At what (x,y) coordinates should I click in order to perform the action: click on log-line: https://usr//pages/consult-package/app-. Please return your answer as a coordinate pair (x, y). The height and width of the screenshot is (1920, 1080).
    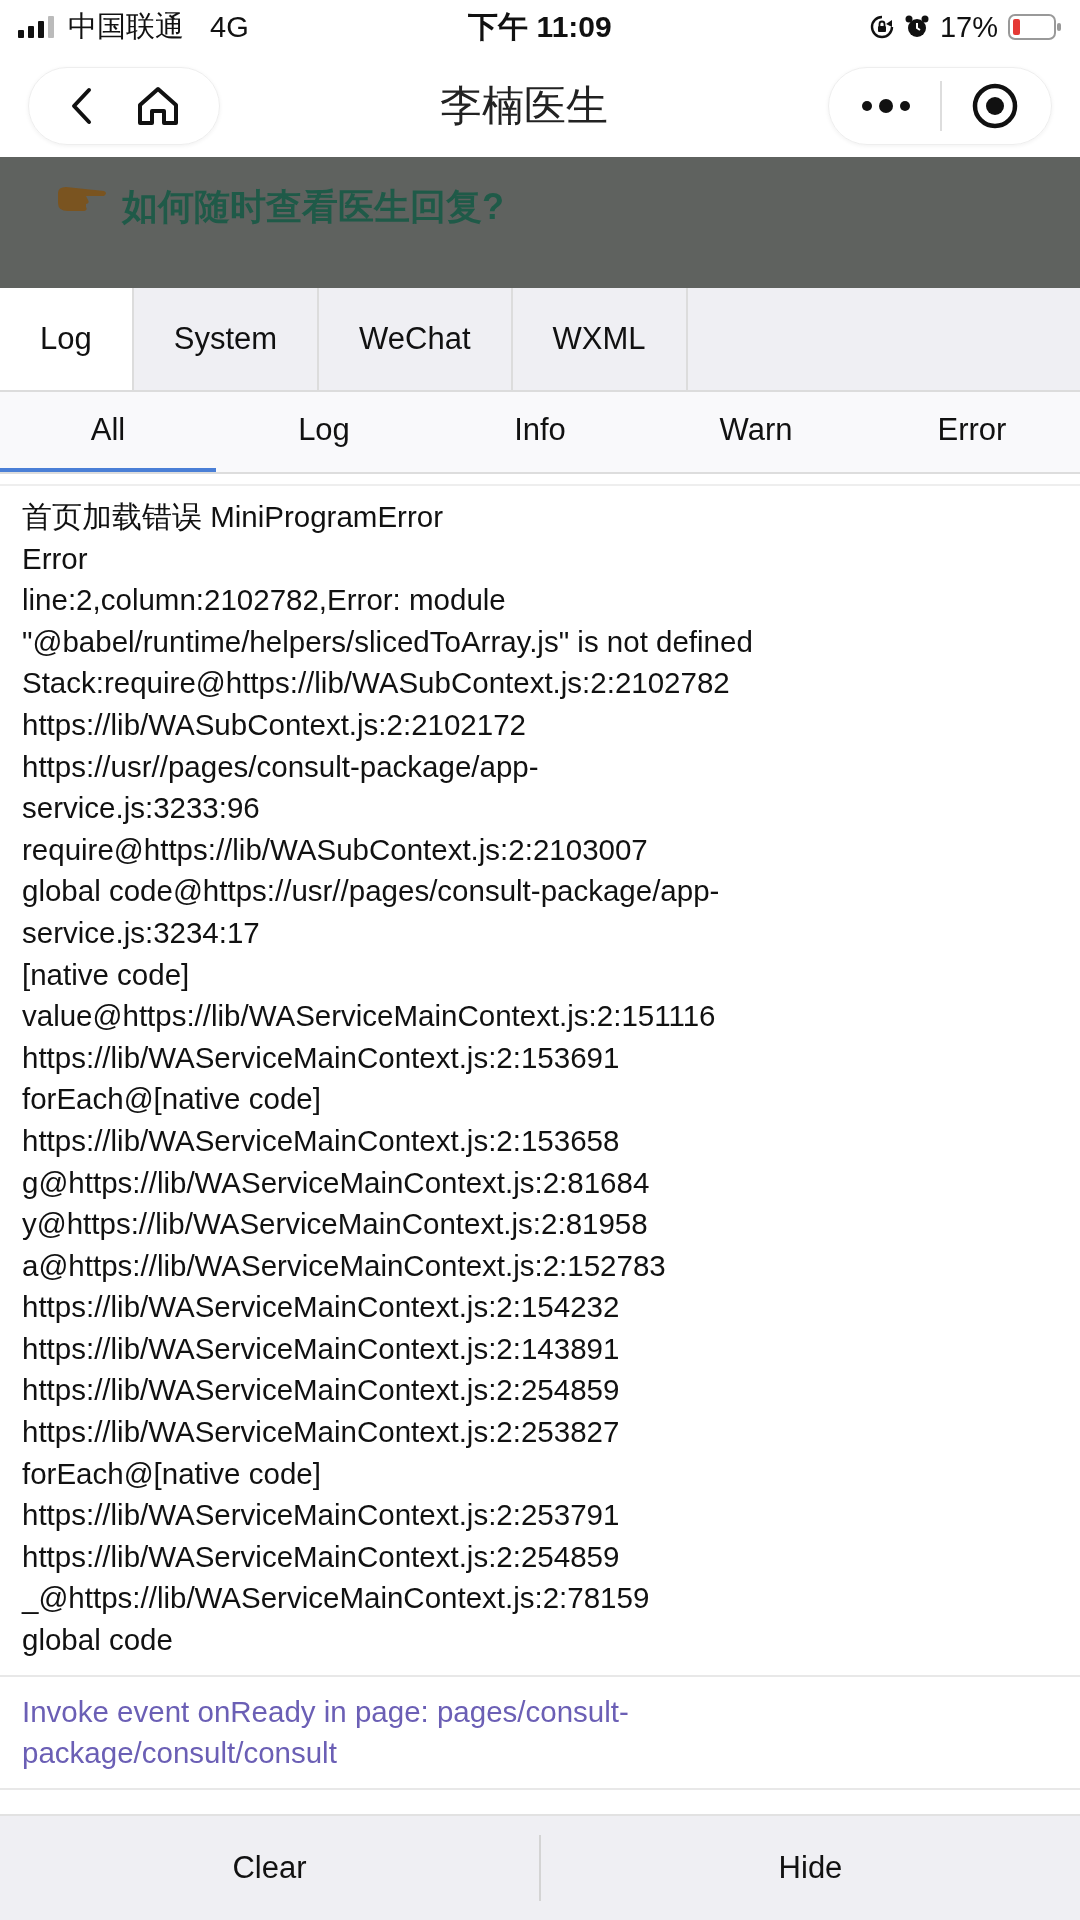
    Looking at the image, I should click on (281, 766).